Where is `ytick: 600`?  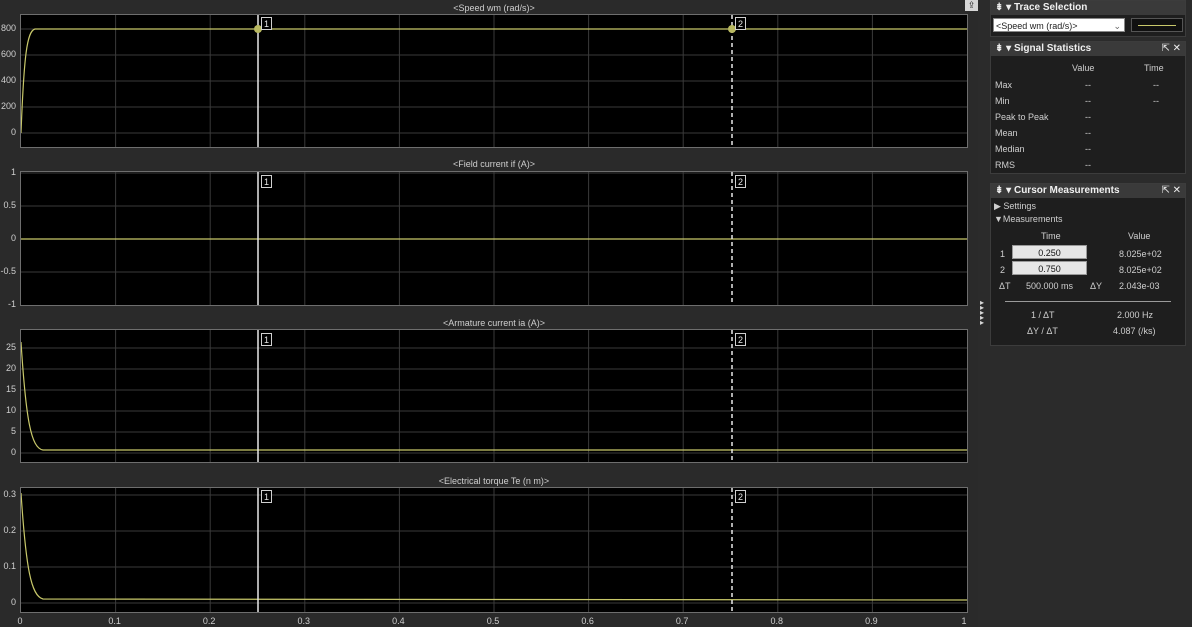
ytick: 600 is located at coordinates (8, 54).